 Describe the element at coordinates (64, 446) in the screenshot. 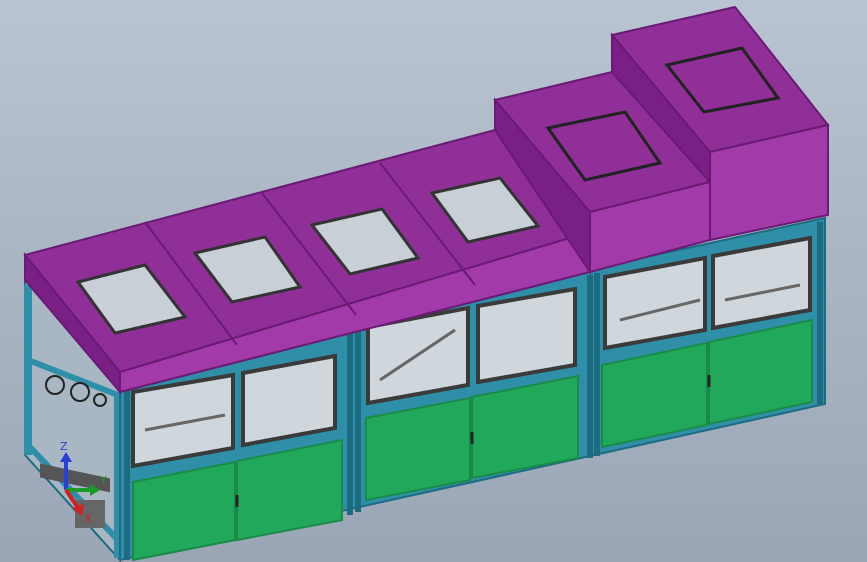

I see `axis-z-label: Z` at that location.